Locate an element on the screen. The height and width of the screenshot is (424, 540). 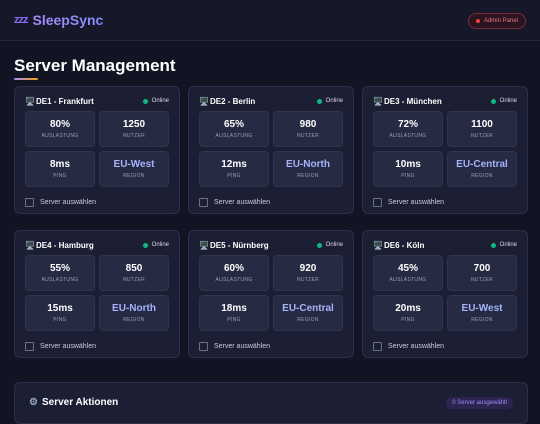
page-title: Server Management is located at coordinates (95, 65).